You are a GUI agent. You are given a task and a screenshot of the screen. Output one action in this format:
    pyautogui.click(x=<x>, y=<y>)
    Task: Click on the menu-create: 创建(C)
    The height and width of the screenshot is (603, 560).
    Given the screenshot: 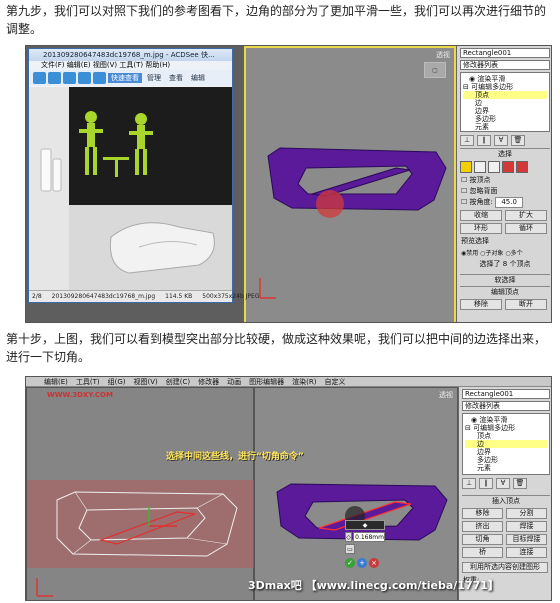 What is the action you would take?
    pyautogui.click(x=178, y=381)
    